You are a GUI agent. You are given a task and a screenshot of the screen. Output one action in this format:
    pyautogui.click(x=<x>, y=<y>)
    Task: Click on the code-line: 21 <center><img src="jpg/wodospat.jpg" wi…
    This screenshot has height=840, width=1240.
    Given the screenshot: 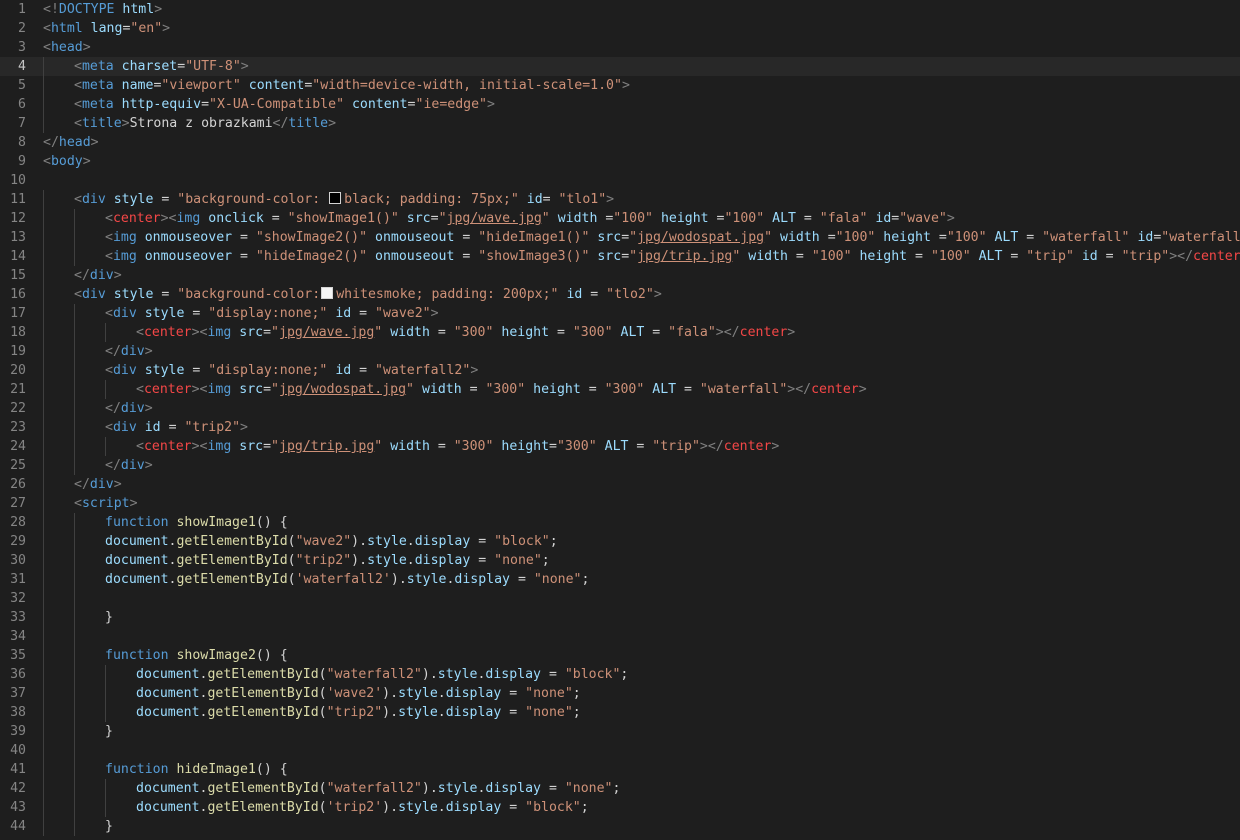 What is the action you would take?
    pyautogui.click(x=620, y=389)
    